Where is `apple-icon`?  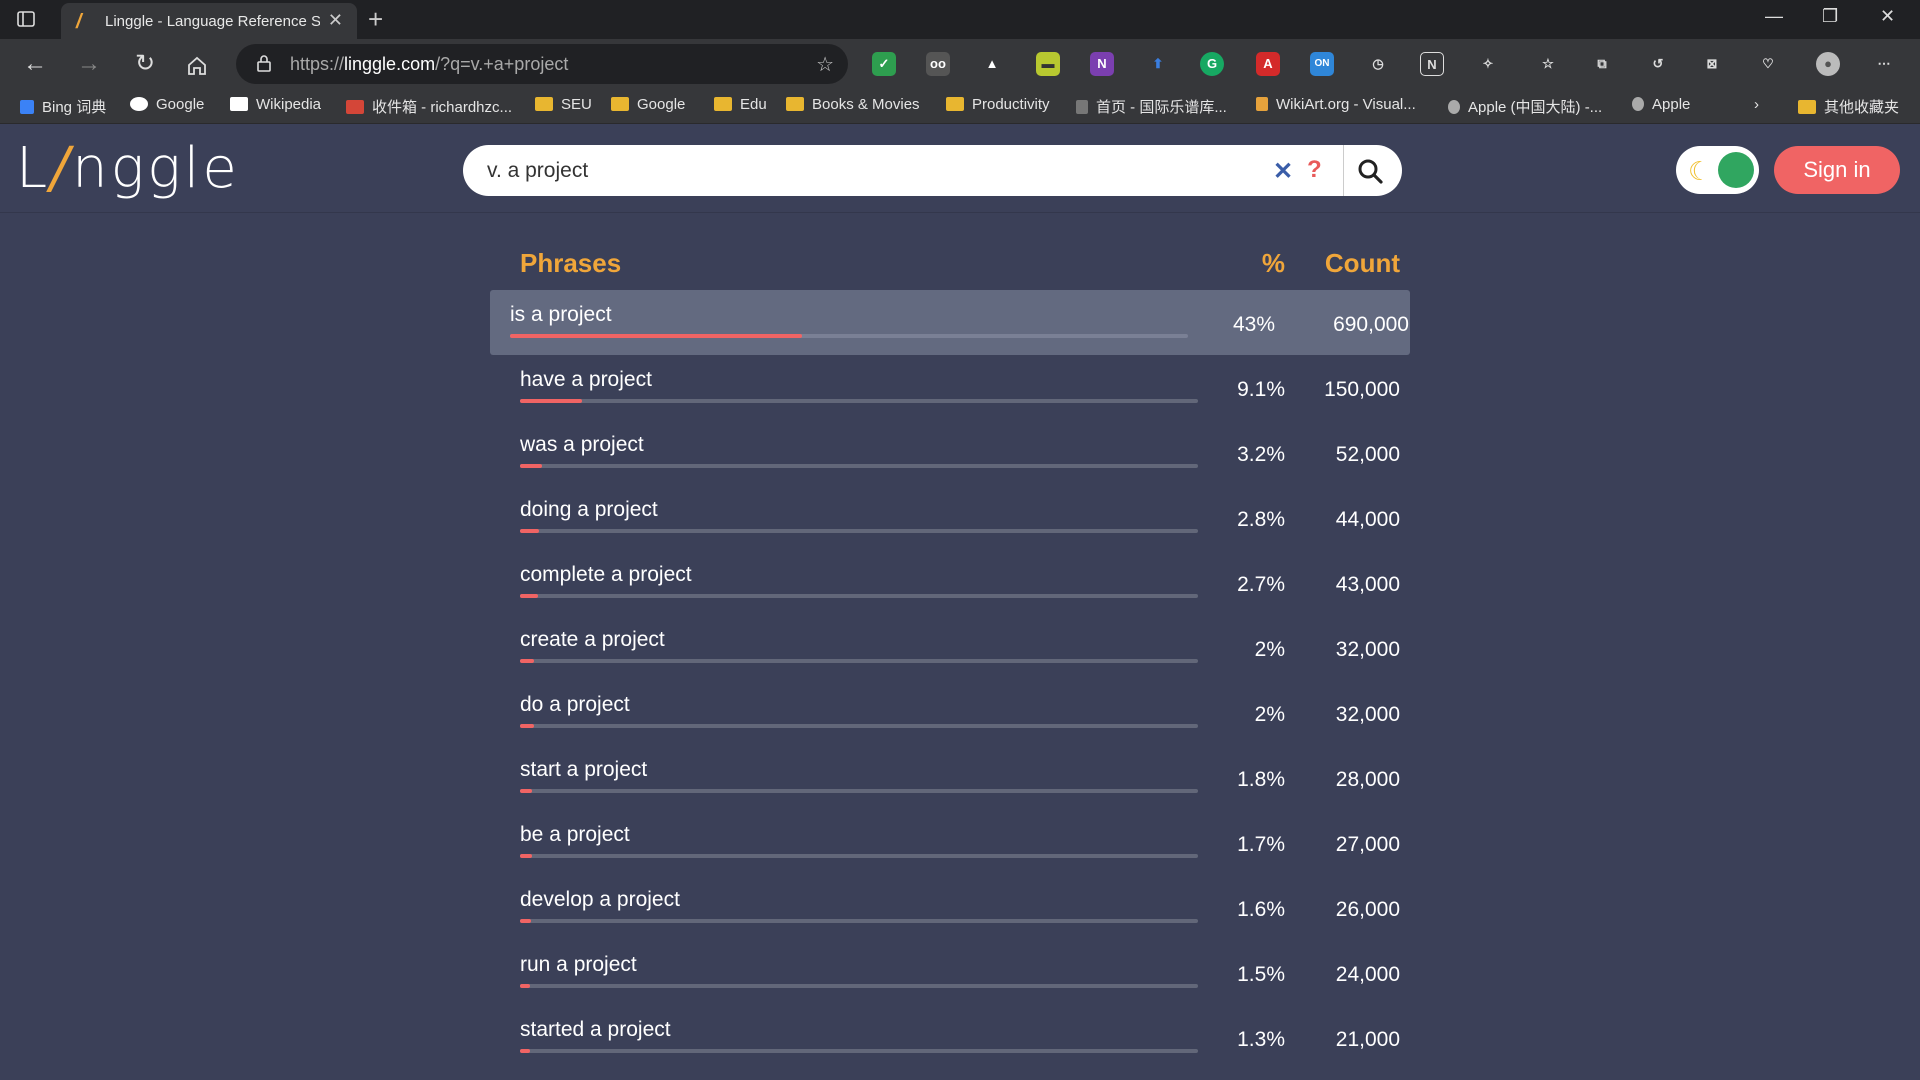
apple-icon is located at coordinates (1454, 107).